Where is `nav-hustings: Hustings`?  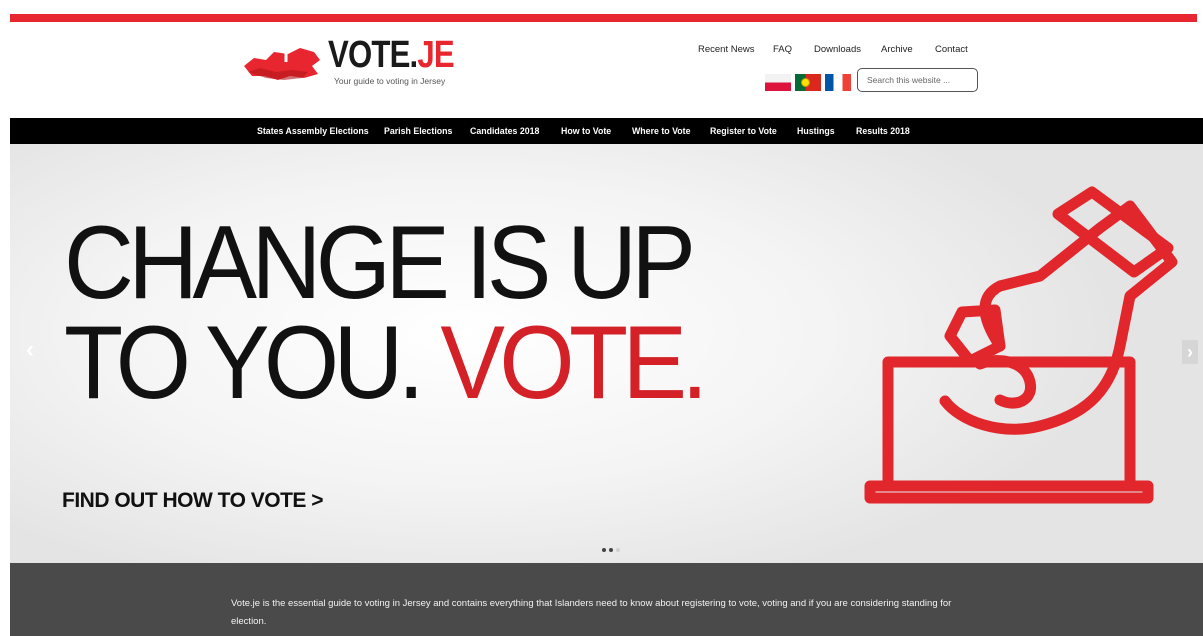 nav-hustings: Hustings is located at coordinates (816, 131).